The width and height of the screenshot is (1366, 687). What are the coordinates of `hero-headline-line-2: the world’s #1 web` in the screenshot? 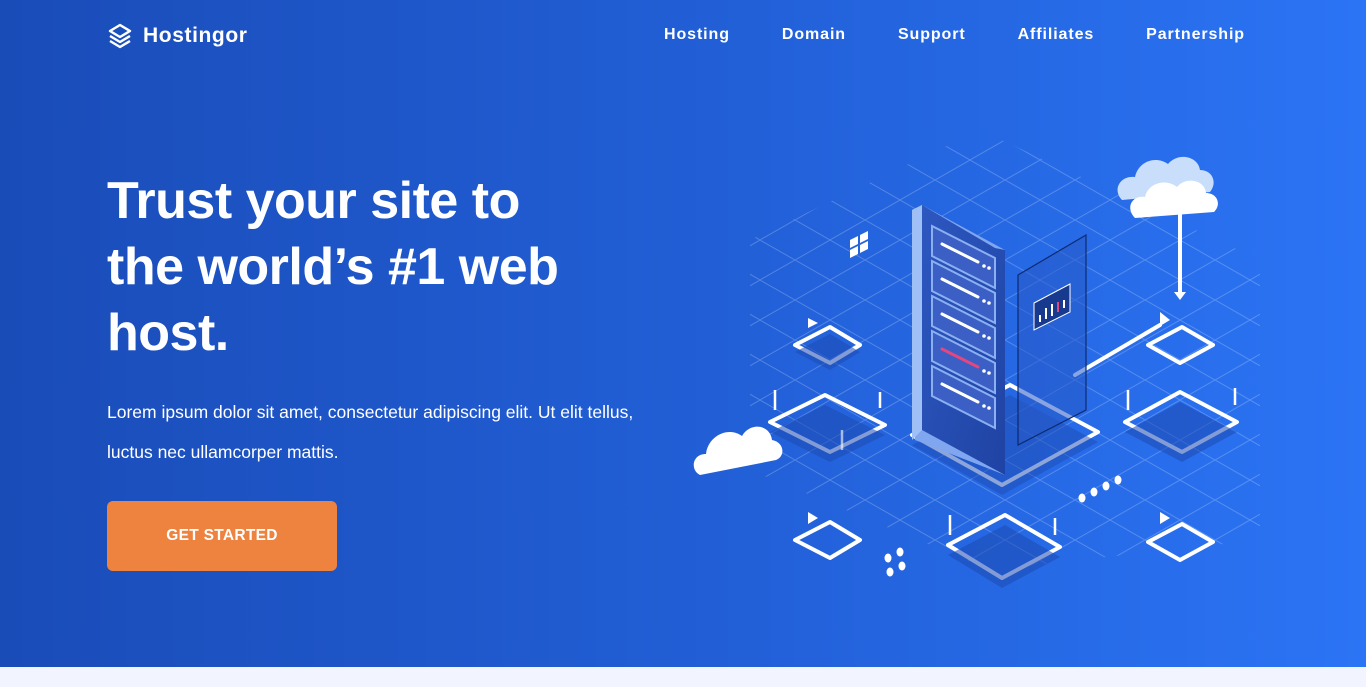 It's located at (333, 267).